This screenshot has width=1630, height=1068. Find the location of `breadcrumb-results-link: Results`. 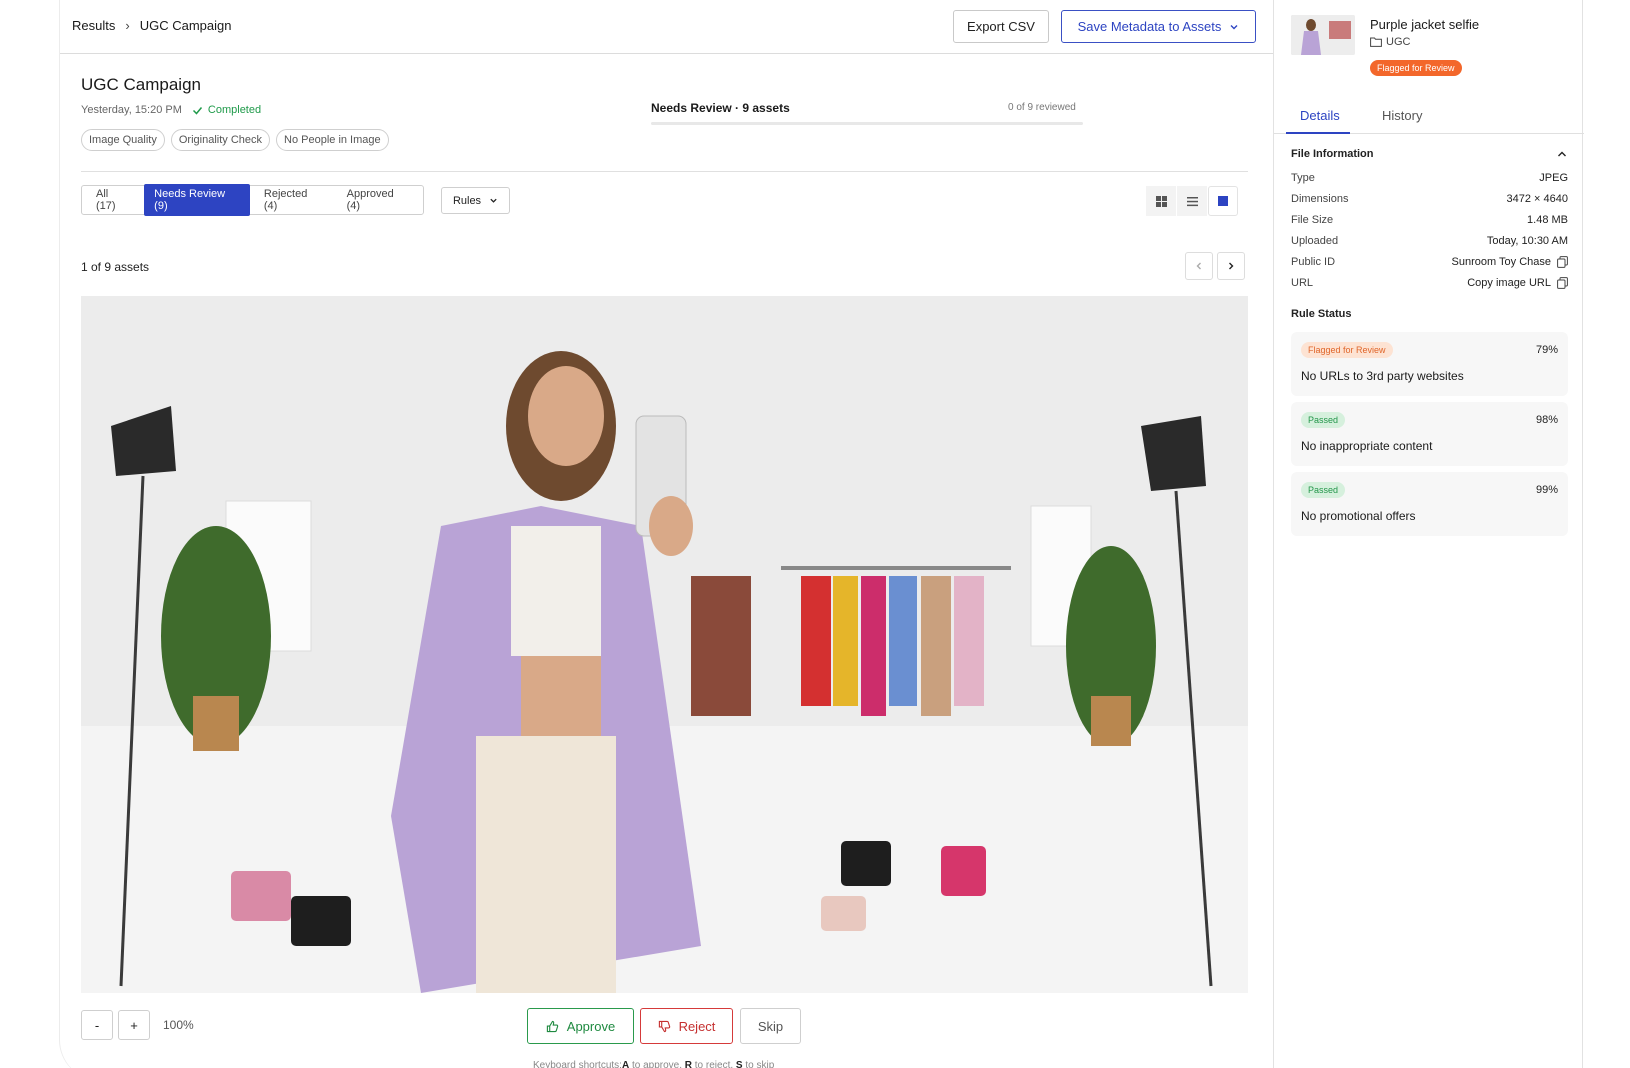

breadcrumb-results-link: Results is located at coordinates (93, 25).